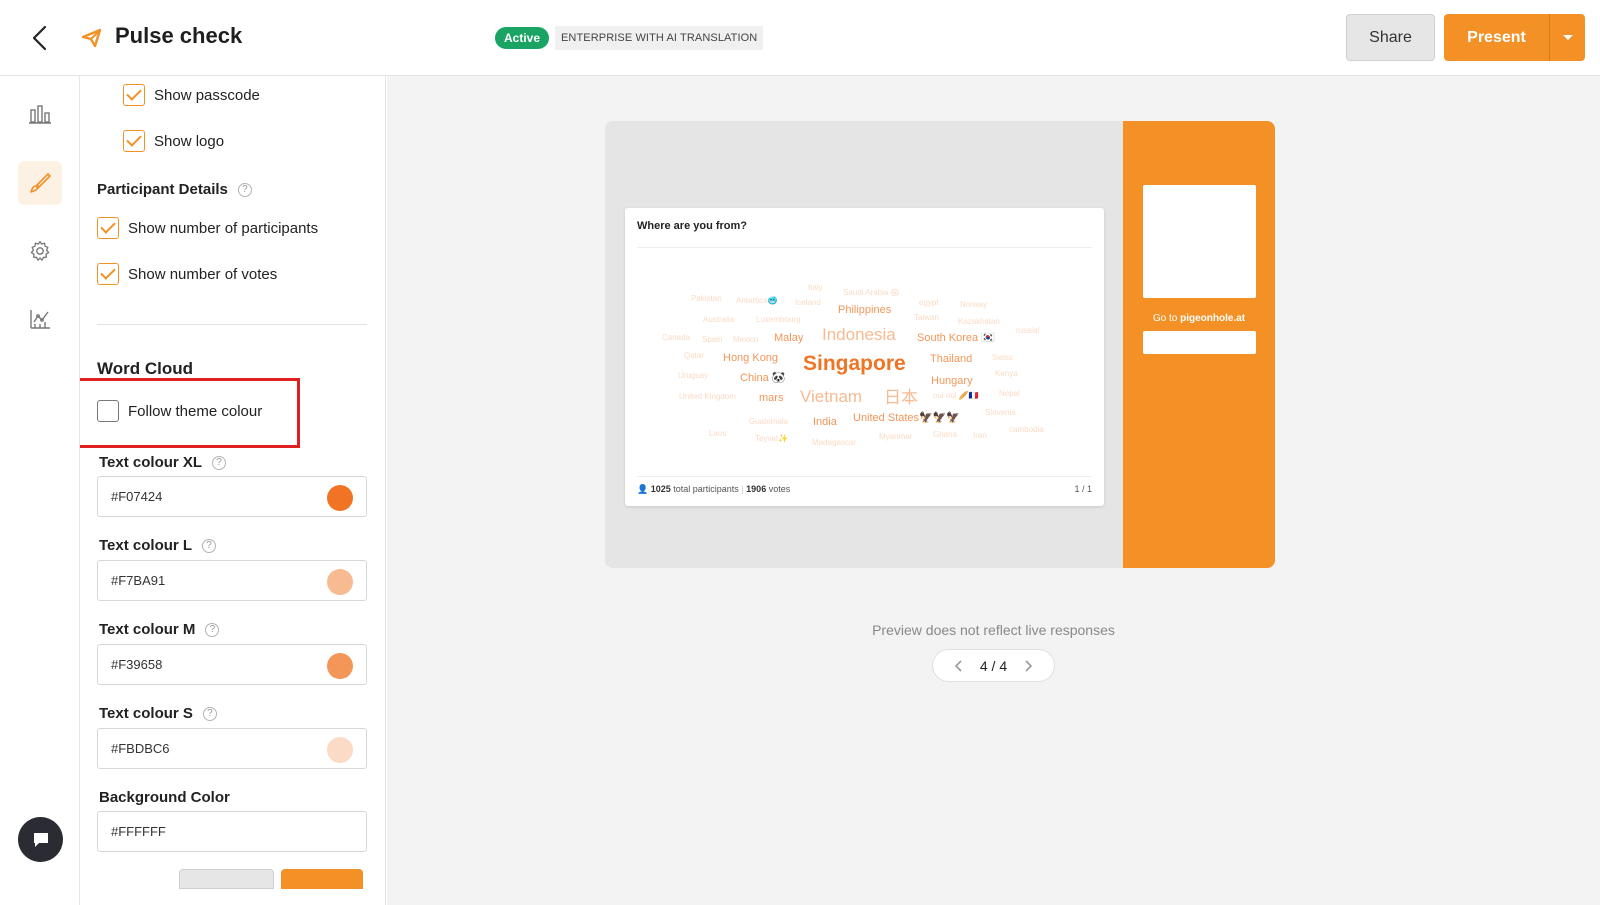 Image resolution: width=1600 pixels, height=905 pixels. Describe the element at coordinates (203, 274) in the screenshot. I see `show-votes-label: Show number of votes` at that location.